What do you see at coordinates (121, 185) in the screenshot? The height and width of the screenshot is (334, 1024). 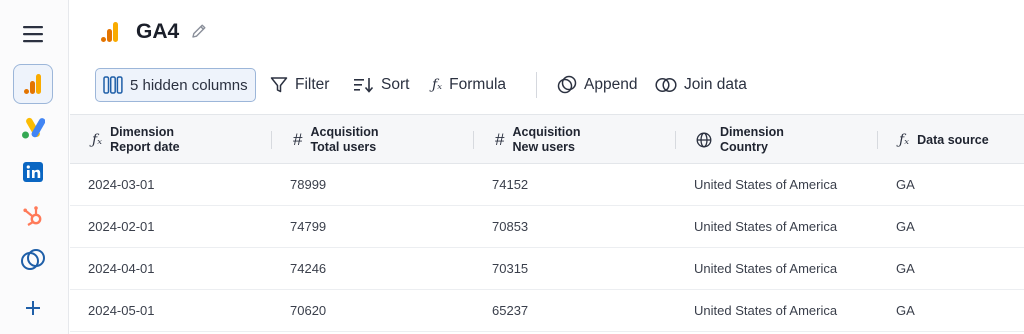 I see `cell-report-date: 2024-03-01` at bounding box center [121, 185].